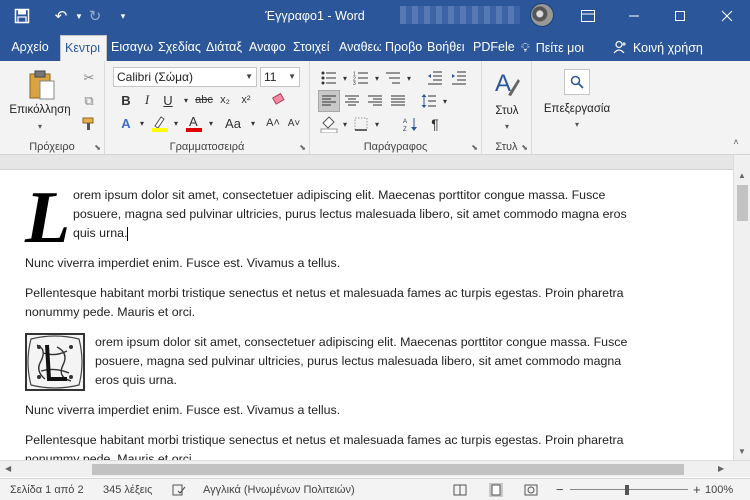  Describe the element at coordinates (279, 100) in the screenshot. I see `clear-formatting-icon` at that location.